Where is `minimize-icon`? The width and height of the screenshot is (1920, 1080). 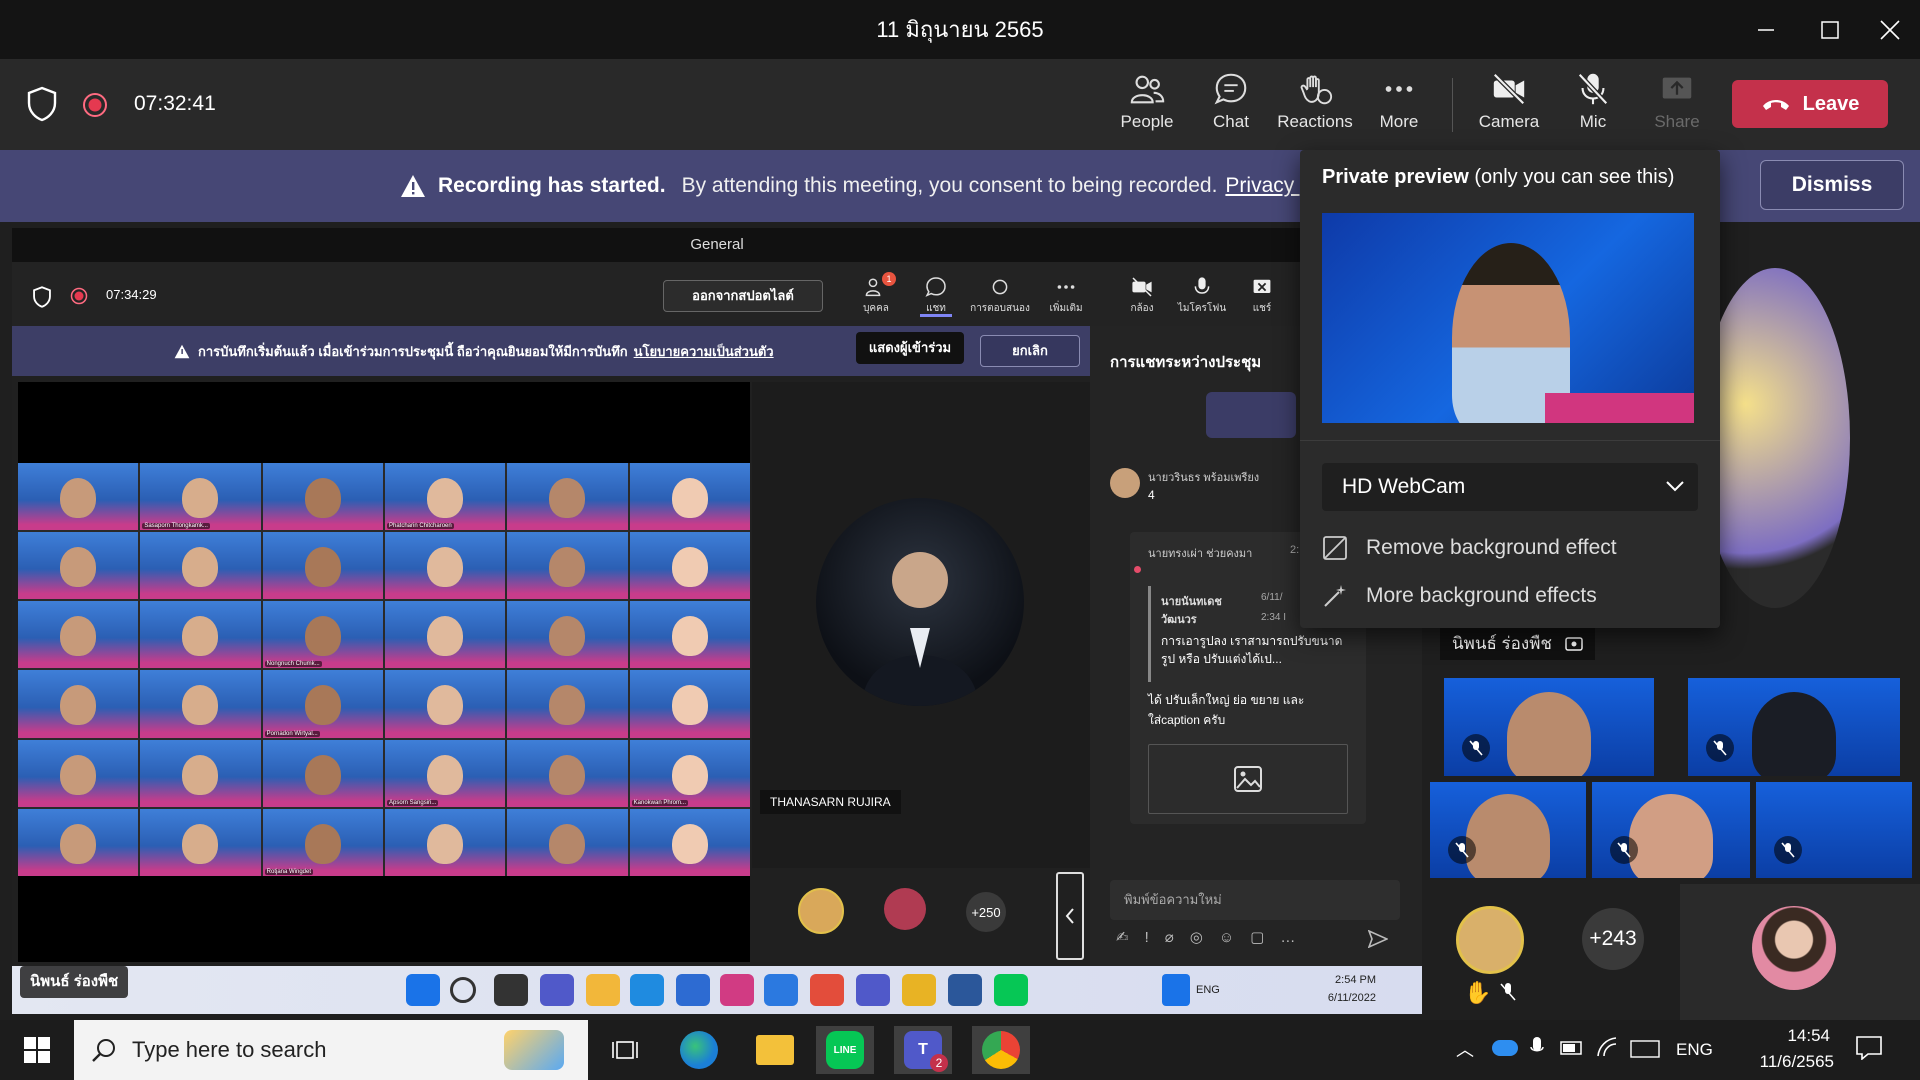
minimize-icon is located at coordinates (1766, 30).